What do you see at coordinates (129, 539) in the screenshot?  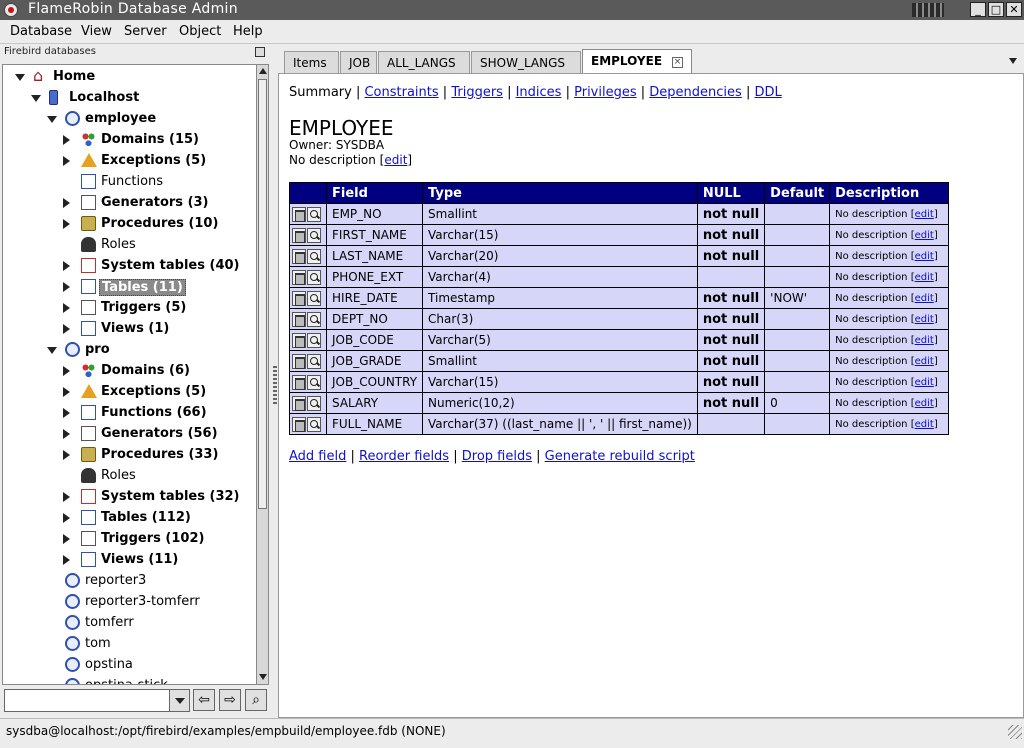 I see `tree-item: Triggers (102)` at bounding box center [129, 539].